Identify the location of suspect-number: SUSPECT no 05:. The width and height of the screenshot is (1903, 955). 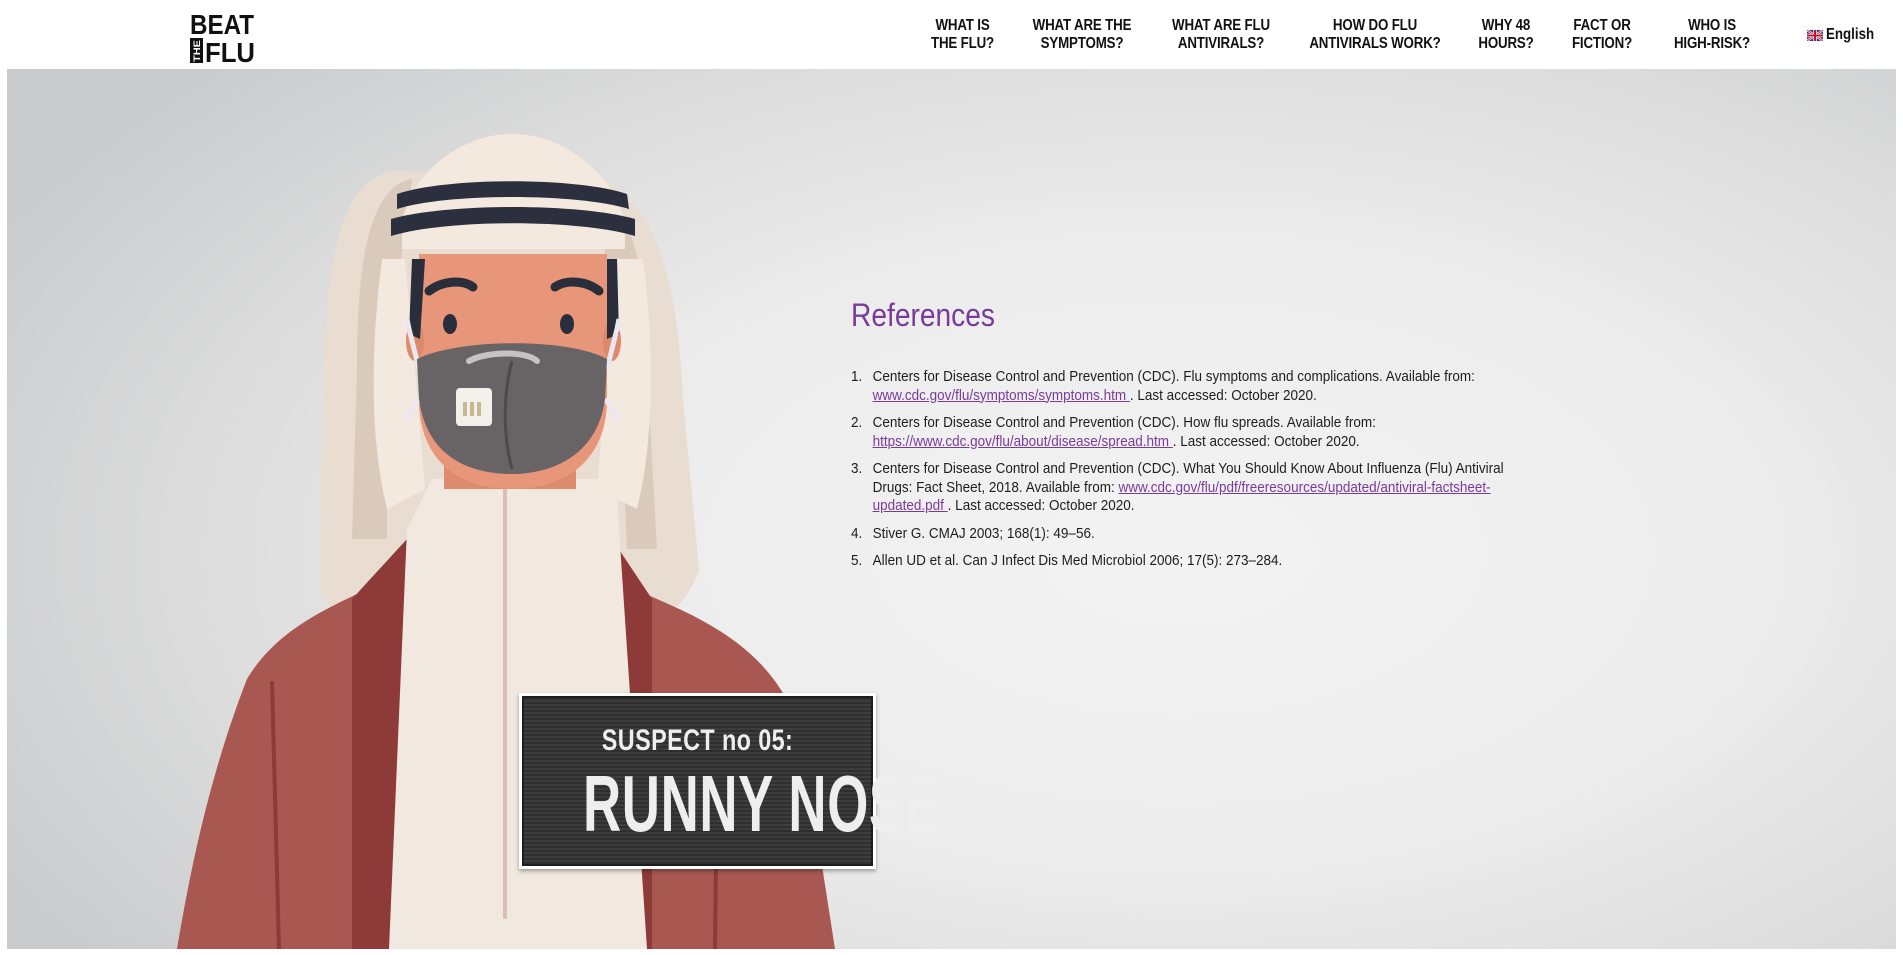
(697, 740).